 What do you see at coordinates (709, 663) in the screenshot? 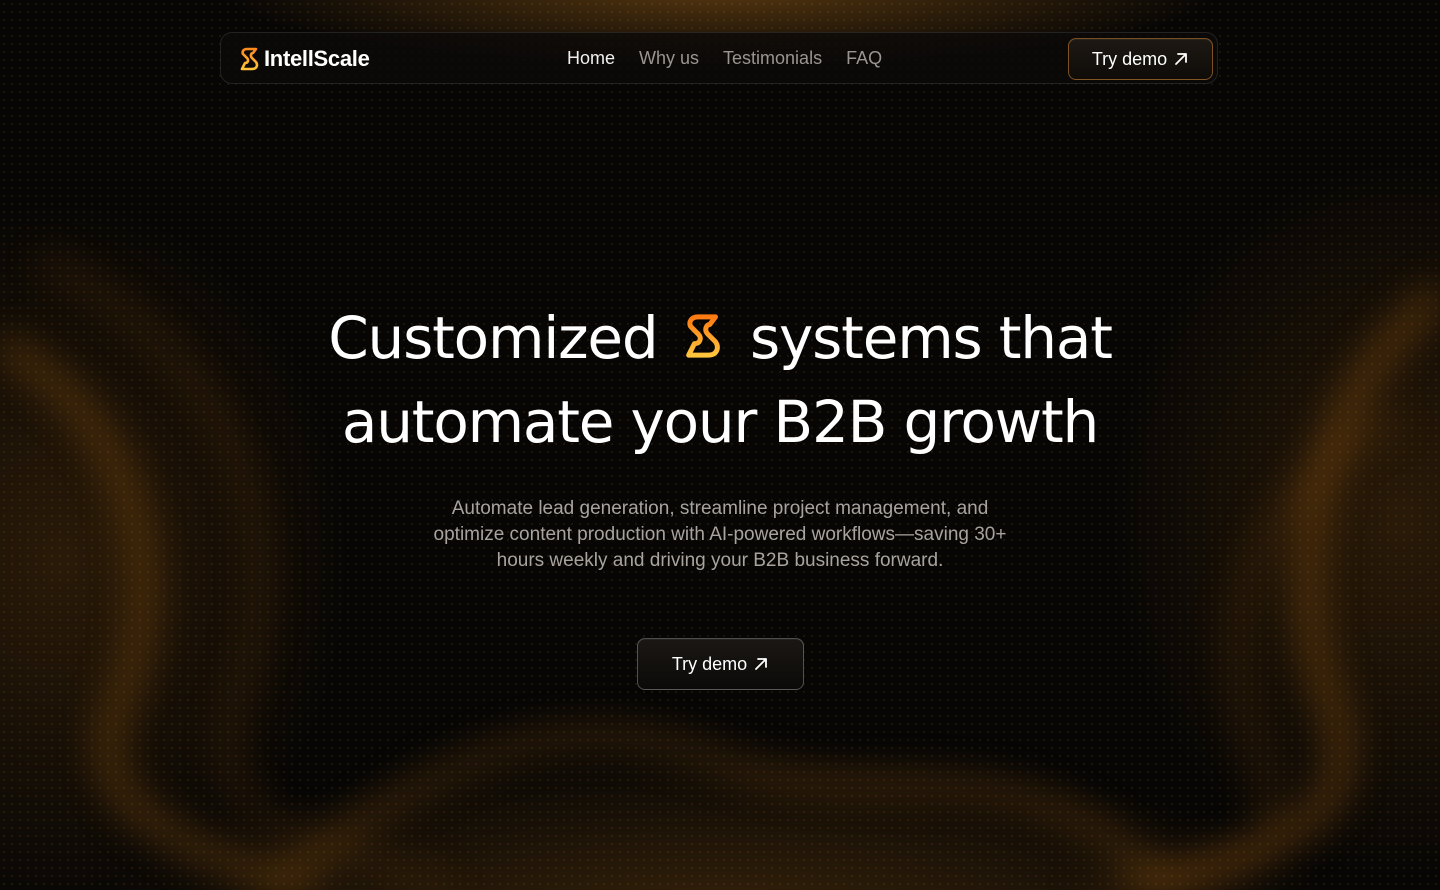
I see `hero-try-demo-label: Try demo` at bounding box center [709, 663].